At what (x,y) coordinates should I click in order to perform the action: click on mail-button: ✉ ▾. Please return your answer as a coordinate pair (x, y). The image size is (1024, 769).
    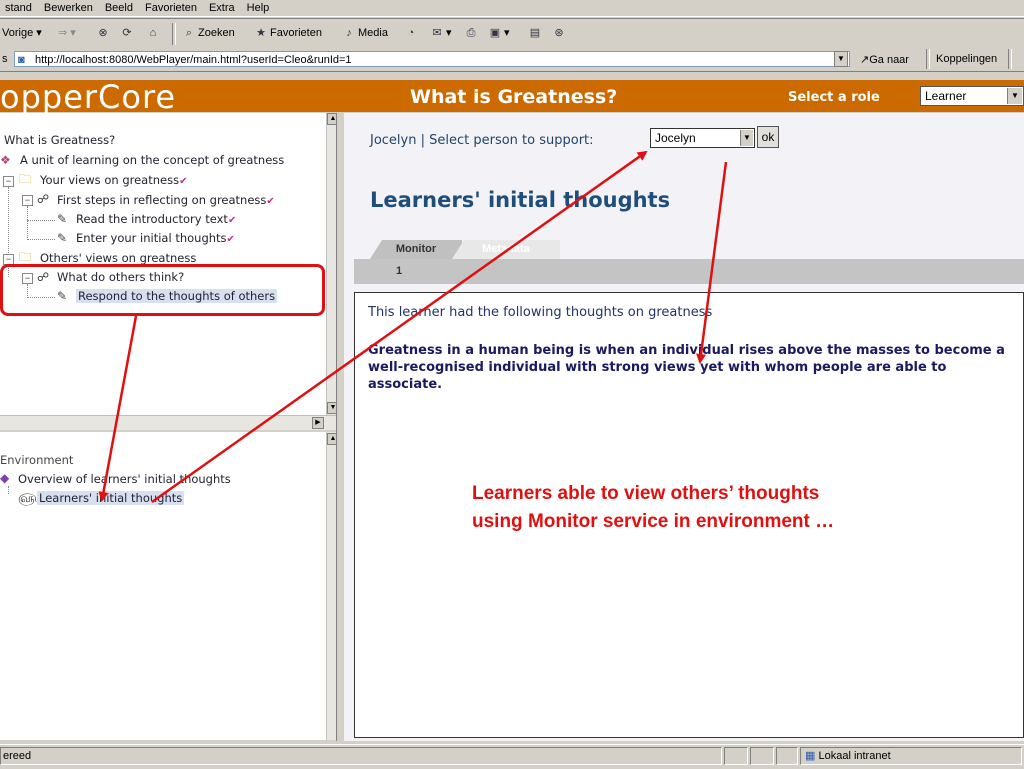
    Looking at the image, I should click on (440, 33).